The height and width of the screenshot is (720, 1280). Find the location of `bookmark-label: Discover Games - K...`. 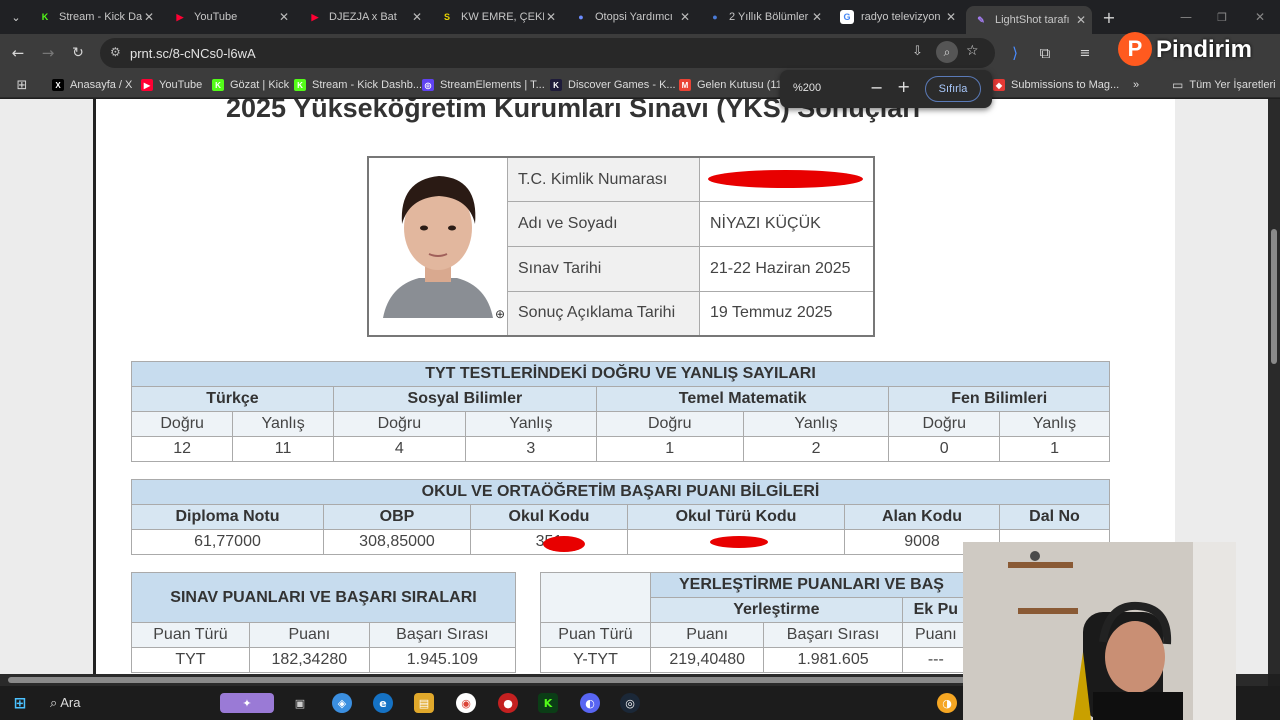

bookmark-label: Discover Games - K... is located at coordinates (622, 85).